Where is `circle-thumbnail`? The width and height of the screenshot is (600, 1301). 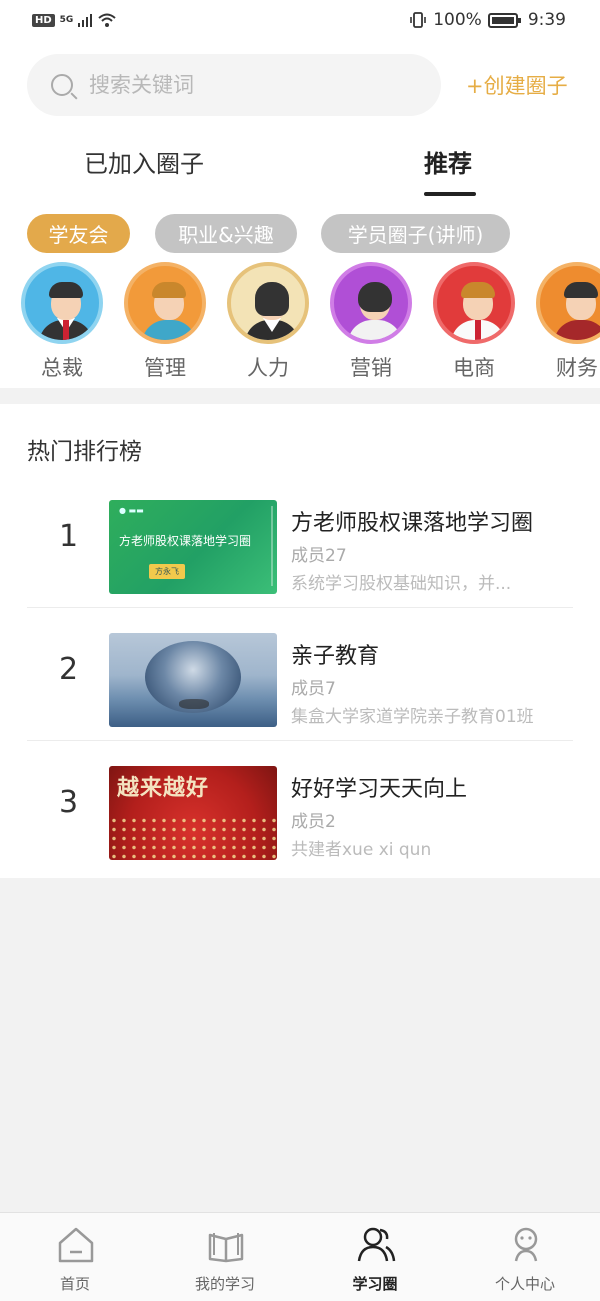
circle-thumbnail is located at coordinates (193, 680).